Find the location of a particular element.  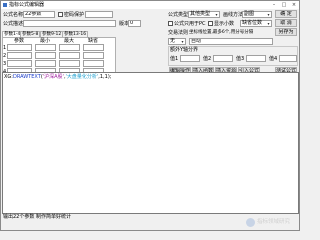

code-string-1: '沪深A股' is located at coordinates (53, 77).